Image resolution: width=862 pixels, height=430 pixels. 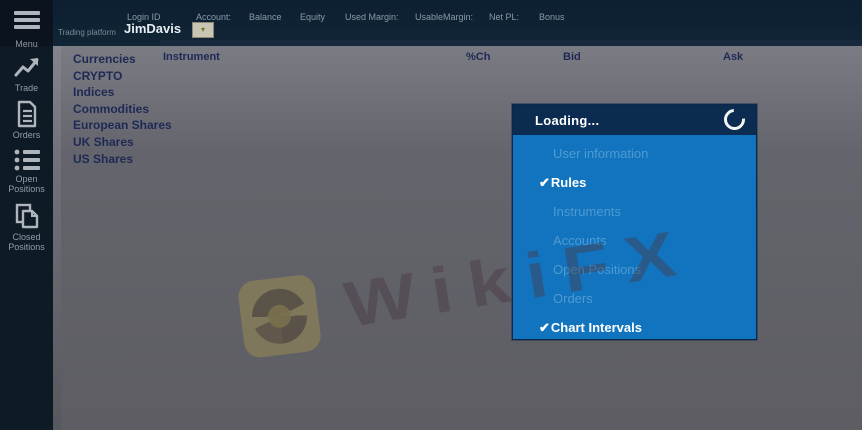 What do you see at coordinates (634, 240) in the screenshot?
I see `loading-step-accounts: Accounts` at bounding box center [634, 240].